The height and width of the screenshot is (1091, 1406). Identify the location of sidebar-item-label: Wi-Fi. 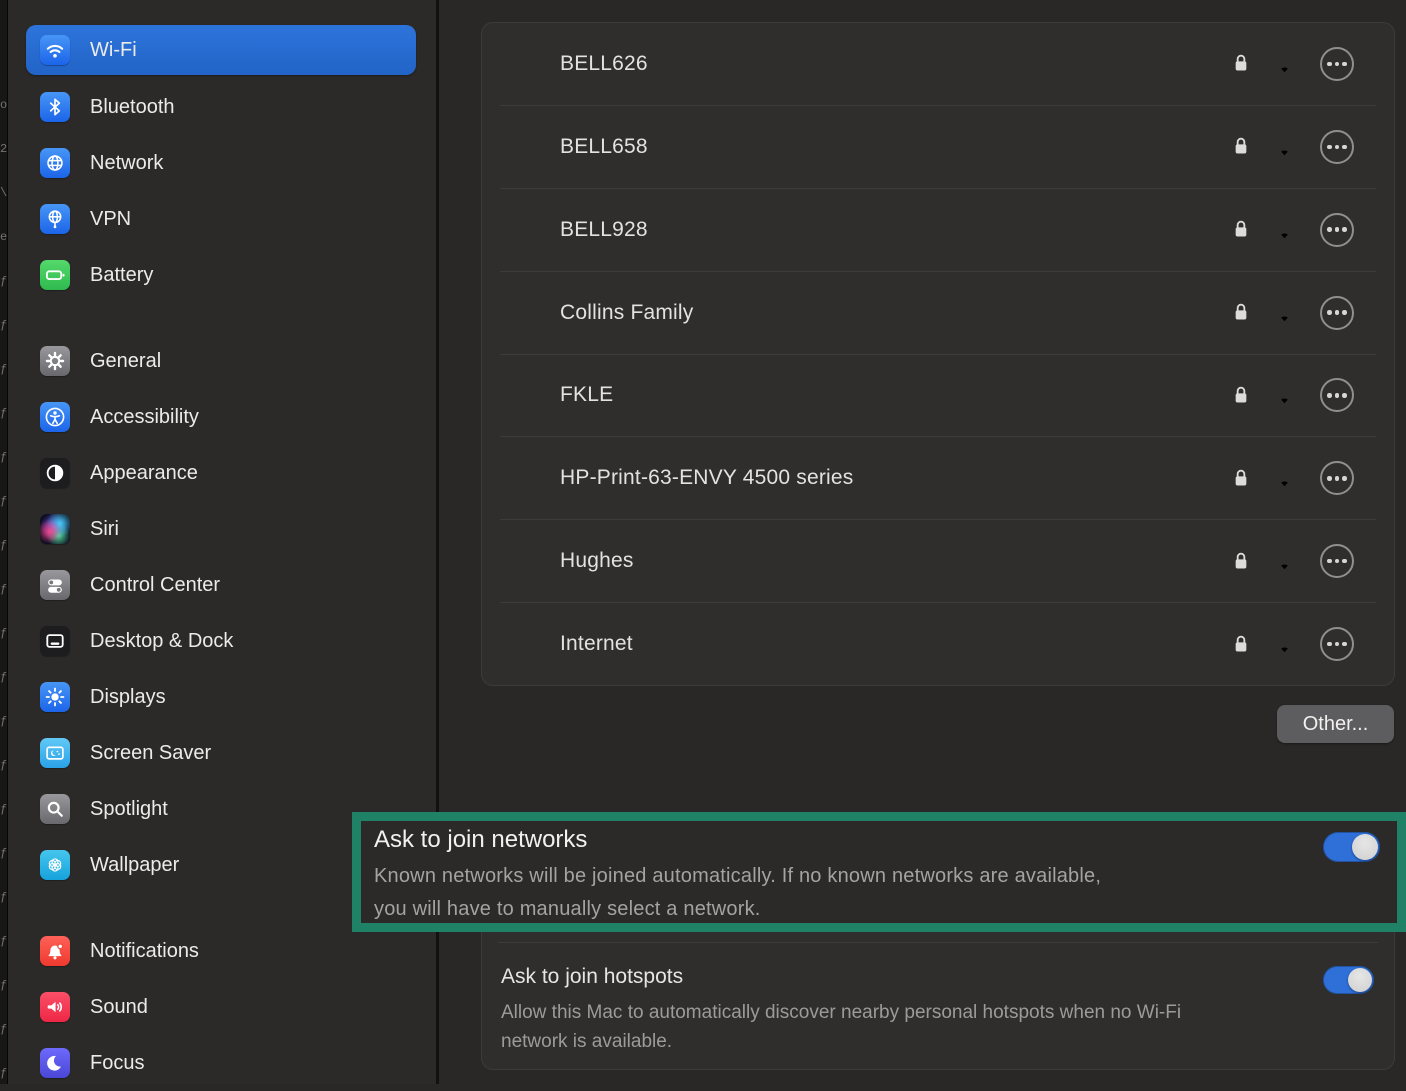
(113, 49).